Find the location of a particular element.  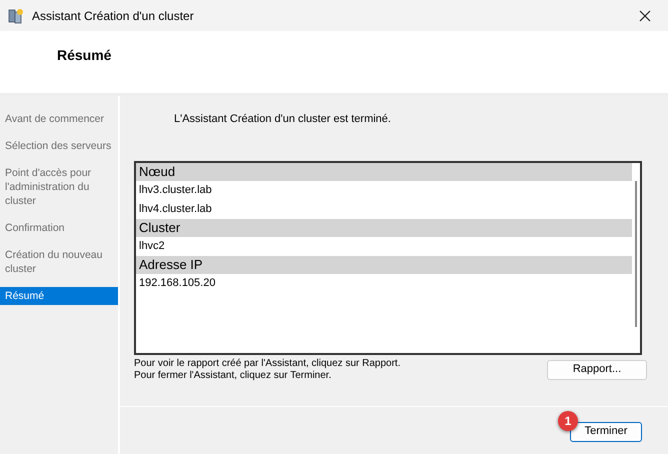

report-value: lhvc2 is located at coordinates (152, 246).